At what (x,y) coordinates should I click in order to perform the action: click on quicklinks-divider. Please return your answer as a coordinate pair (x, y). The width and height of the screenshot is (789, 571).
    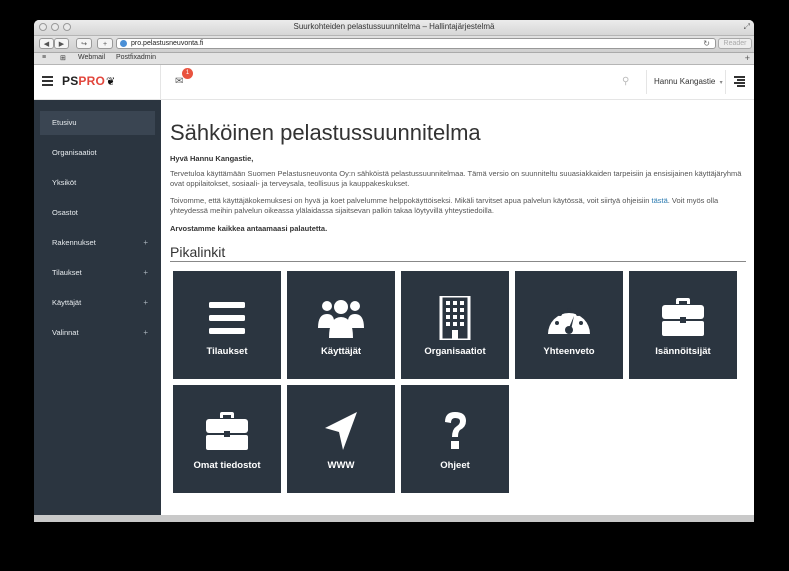
    Looking at the image, I should click on (458, 261).